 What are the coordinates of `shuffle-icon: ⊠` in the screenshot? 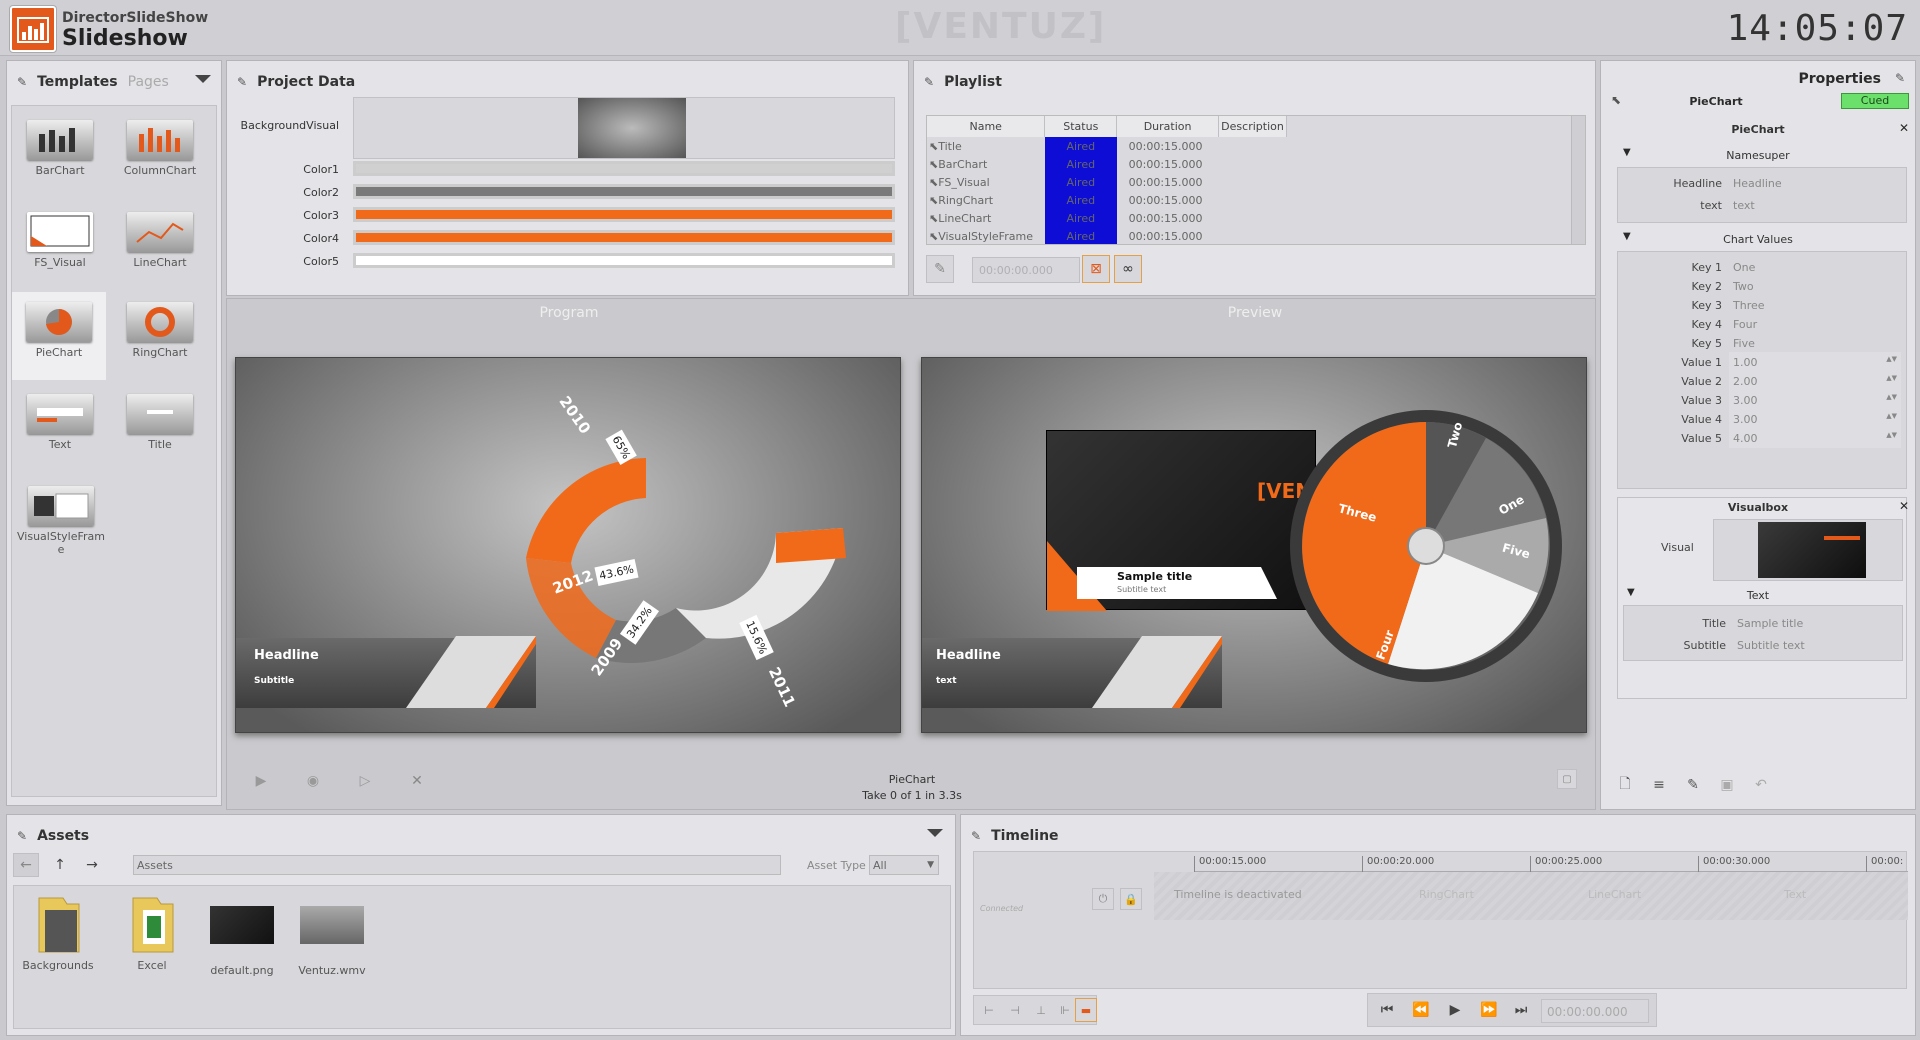 It's located at (1096, 269).